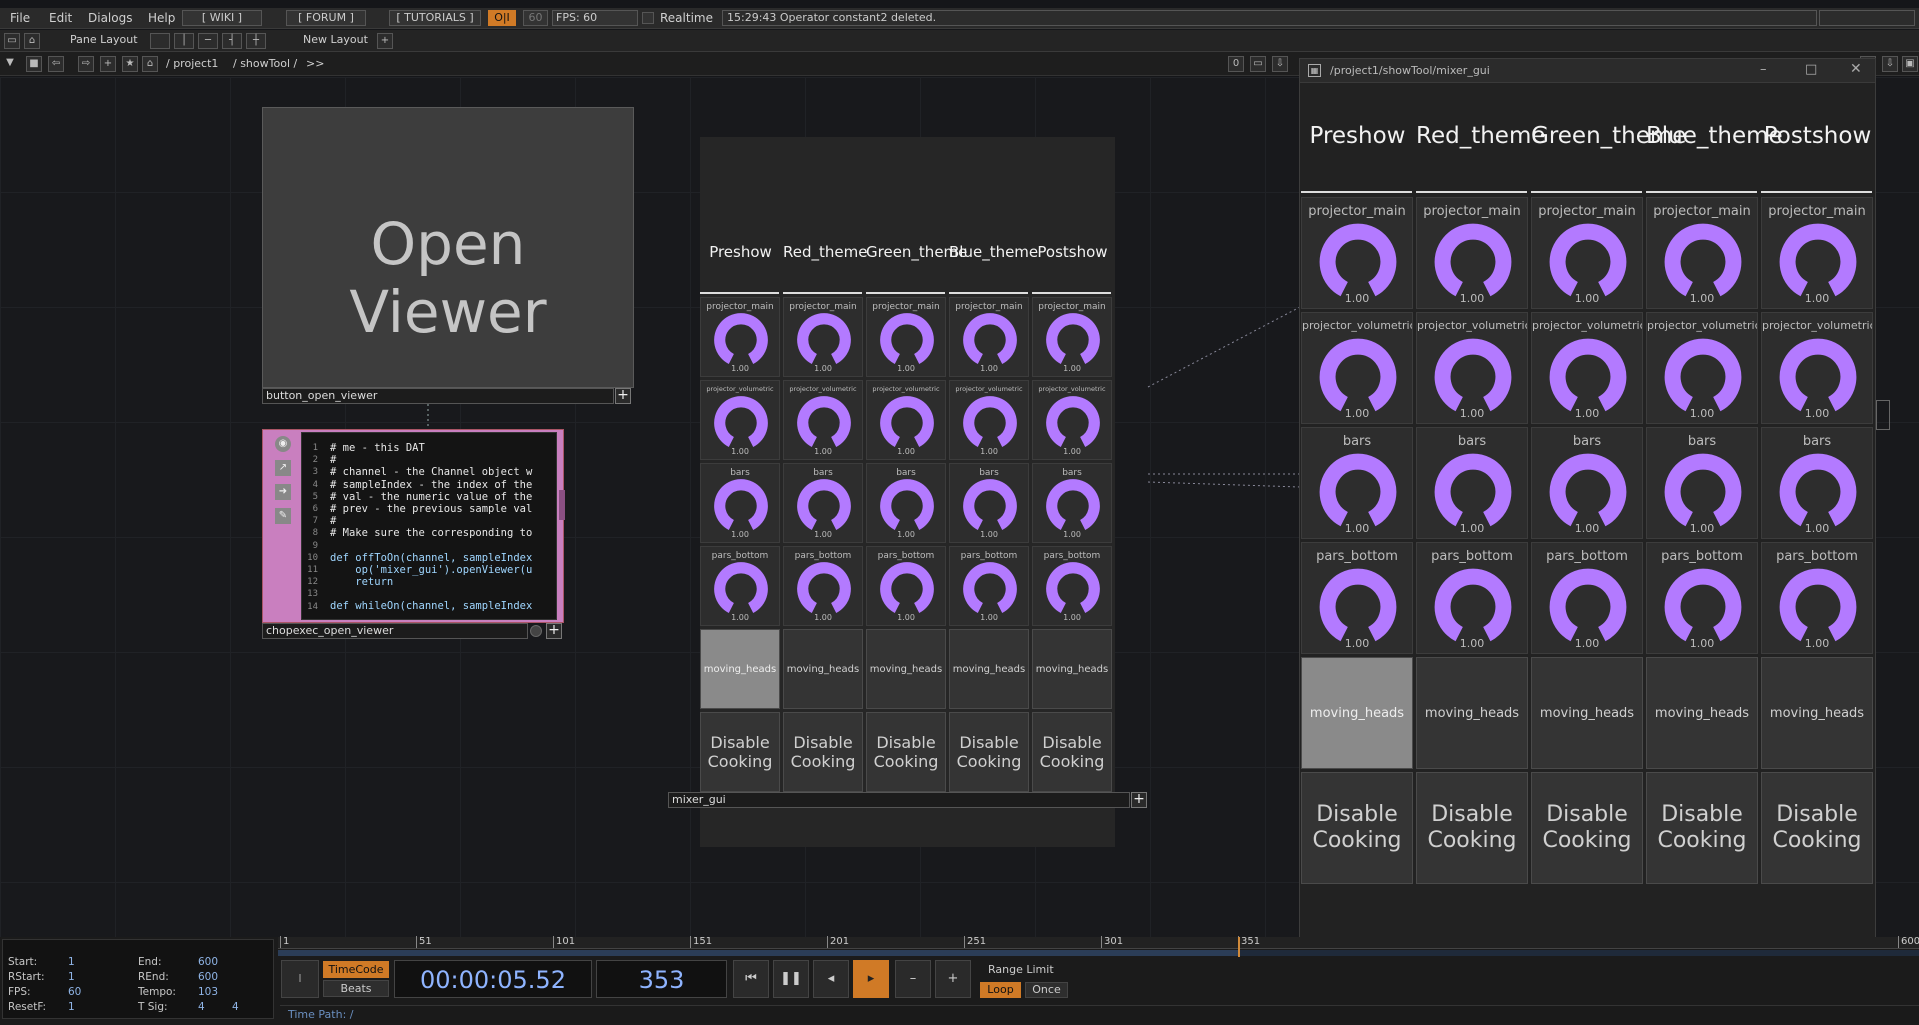  What do you see at coordinates (71, 1007) in the screenshot?
I see `resetf-value: 1` at bounding box center [71, 1007].